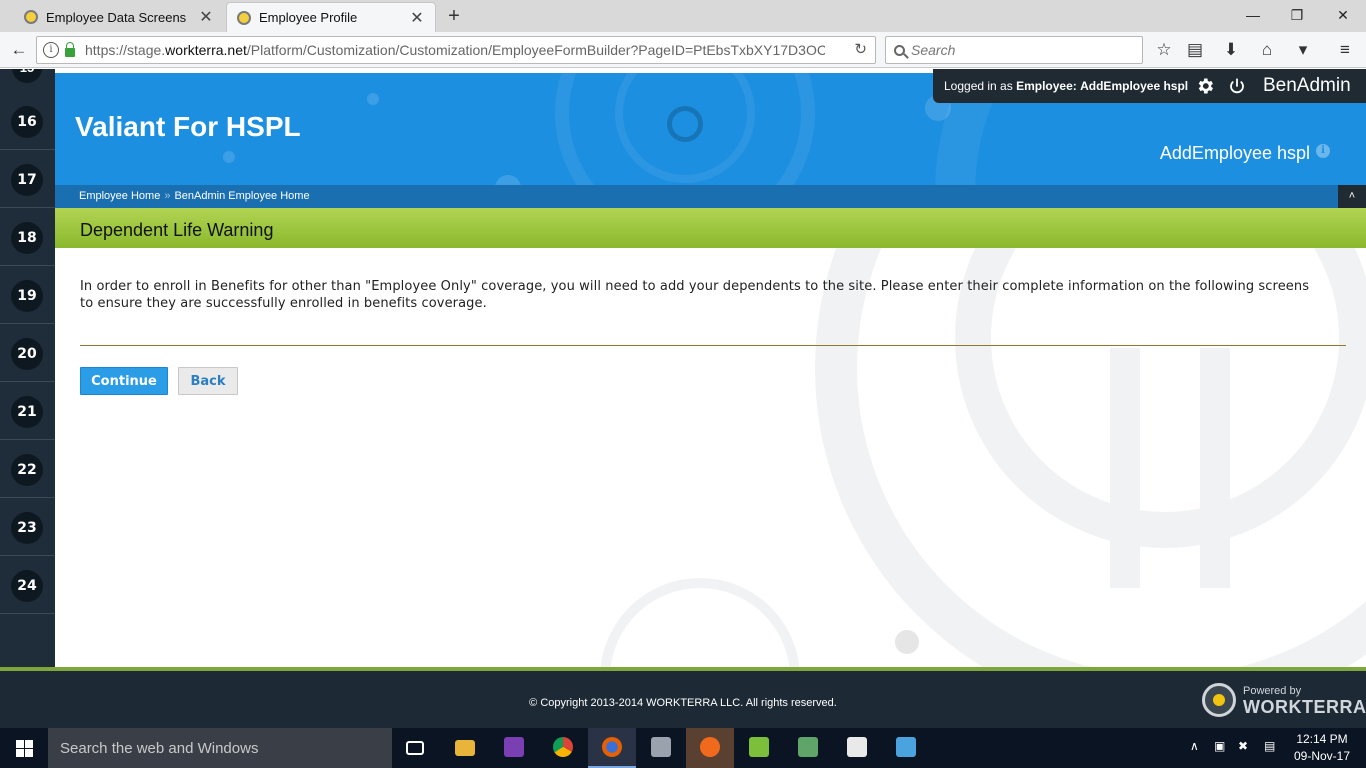  What do you see at coordinates (1205, 86) in the screenshot?
I see `gear-icon` at bounding box center [1205, 86].